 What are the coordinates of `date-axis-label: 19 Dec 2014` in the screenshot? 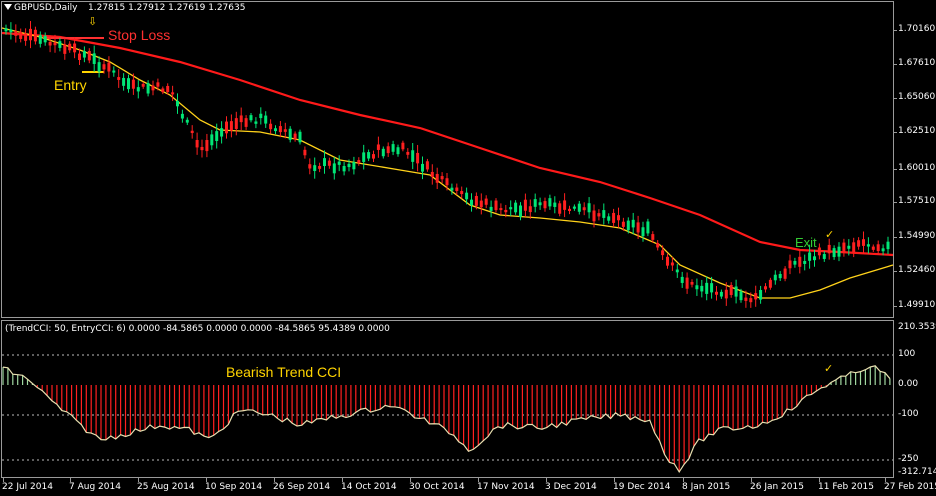 It's located at (642, 487).